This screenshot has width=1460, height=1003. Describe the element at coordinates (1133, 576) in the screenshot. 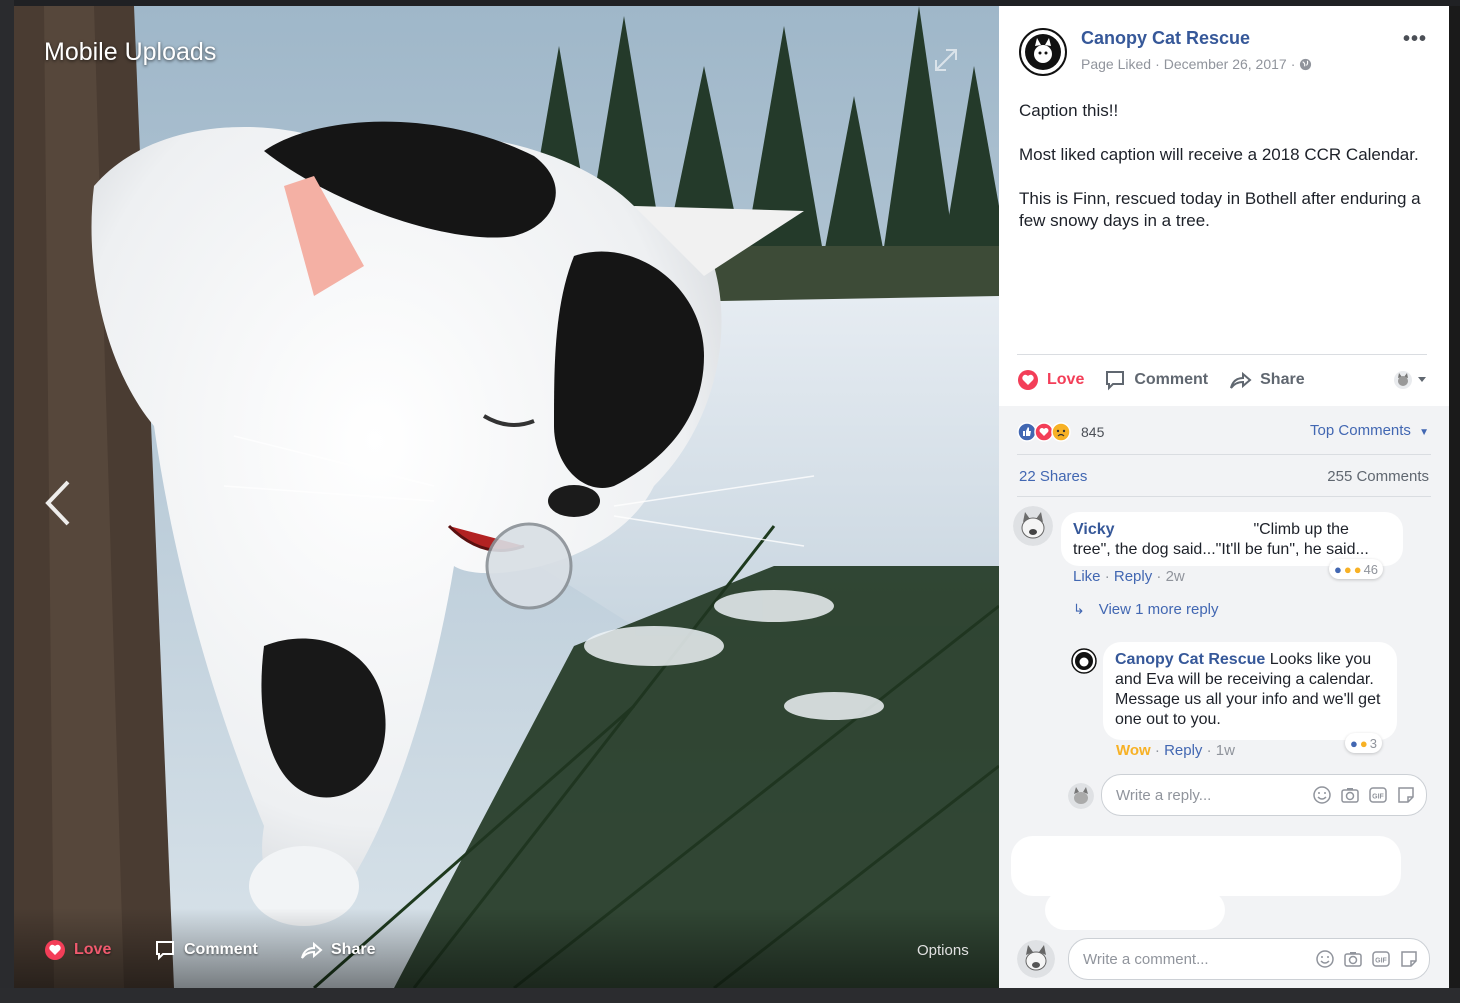

I see `comment-reply-link: Reply` at that location.